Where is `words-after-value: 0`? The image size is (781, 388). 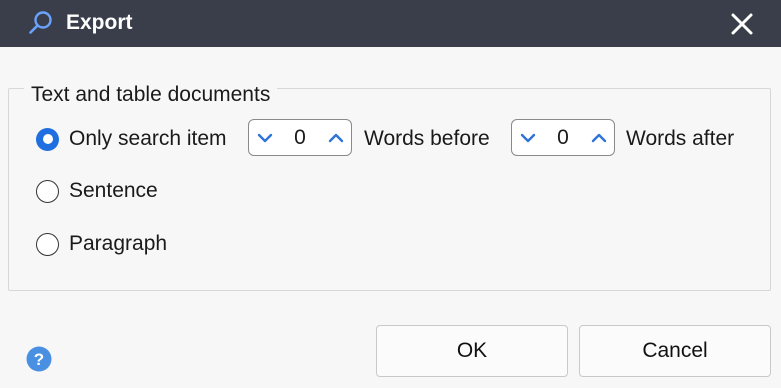 words-after-value: 0 is located at coordinates (563, 137).